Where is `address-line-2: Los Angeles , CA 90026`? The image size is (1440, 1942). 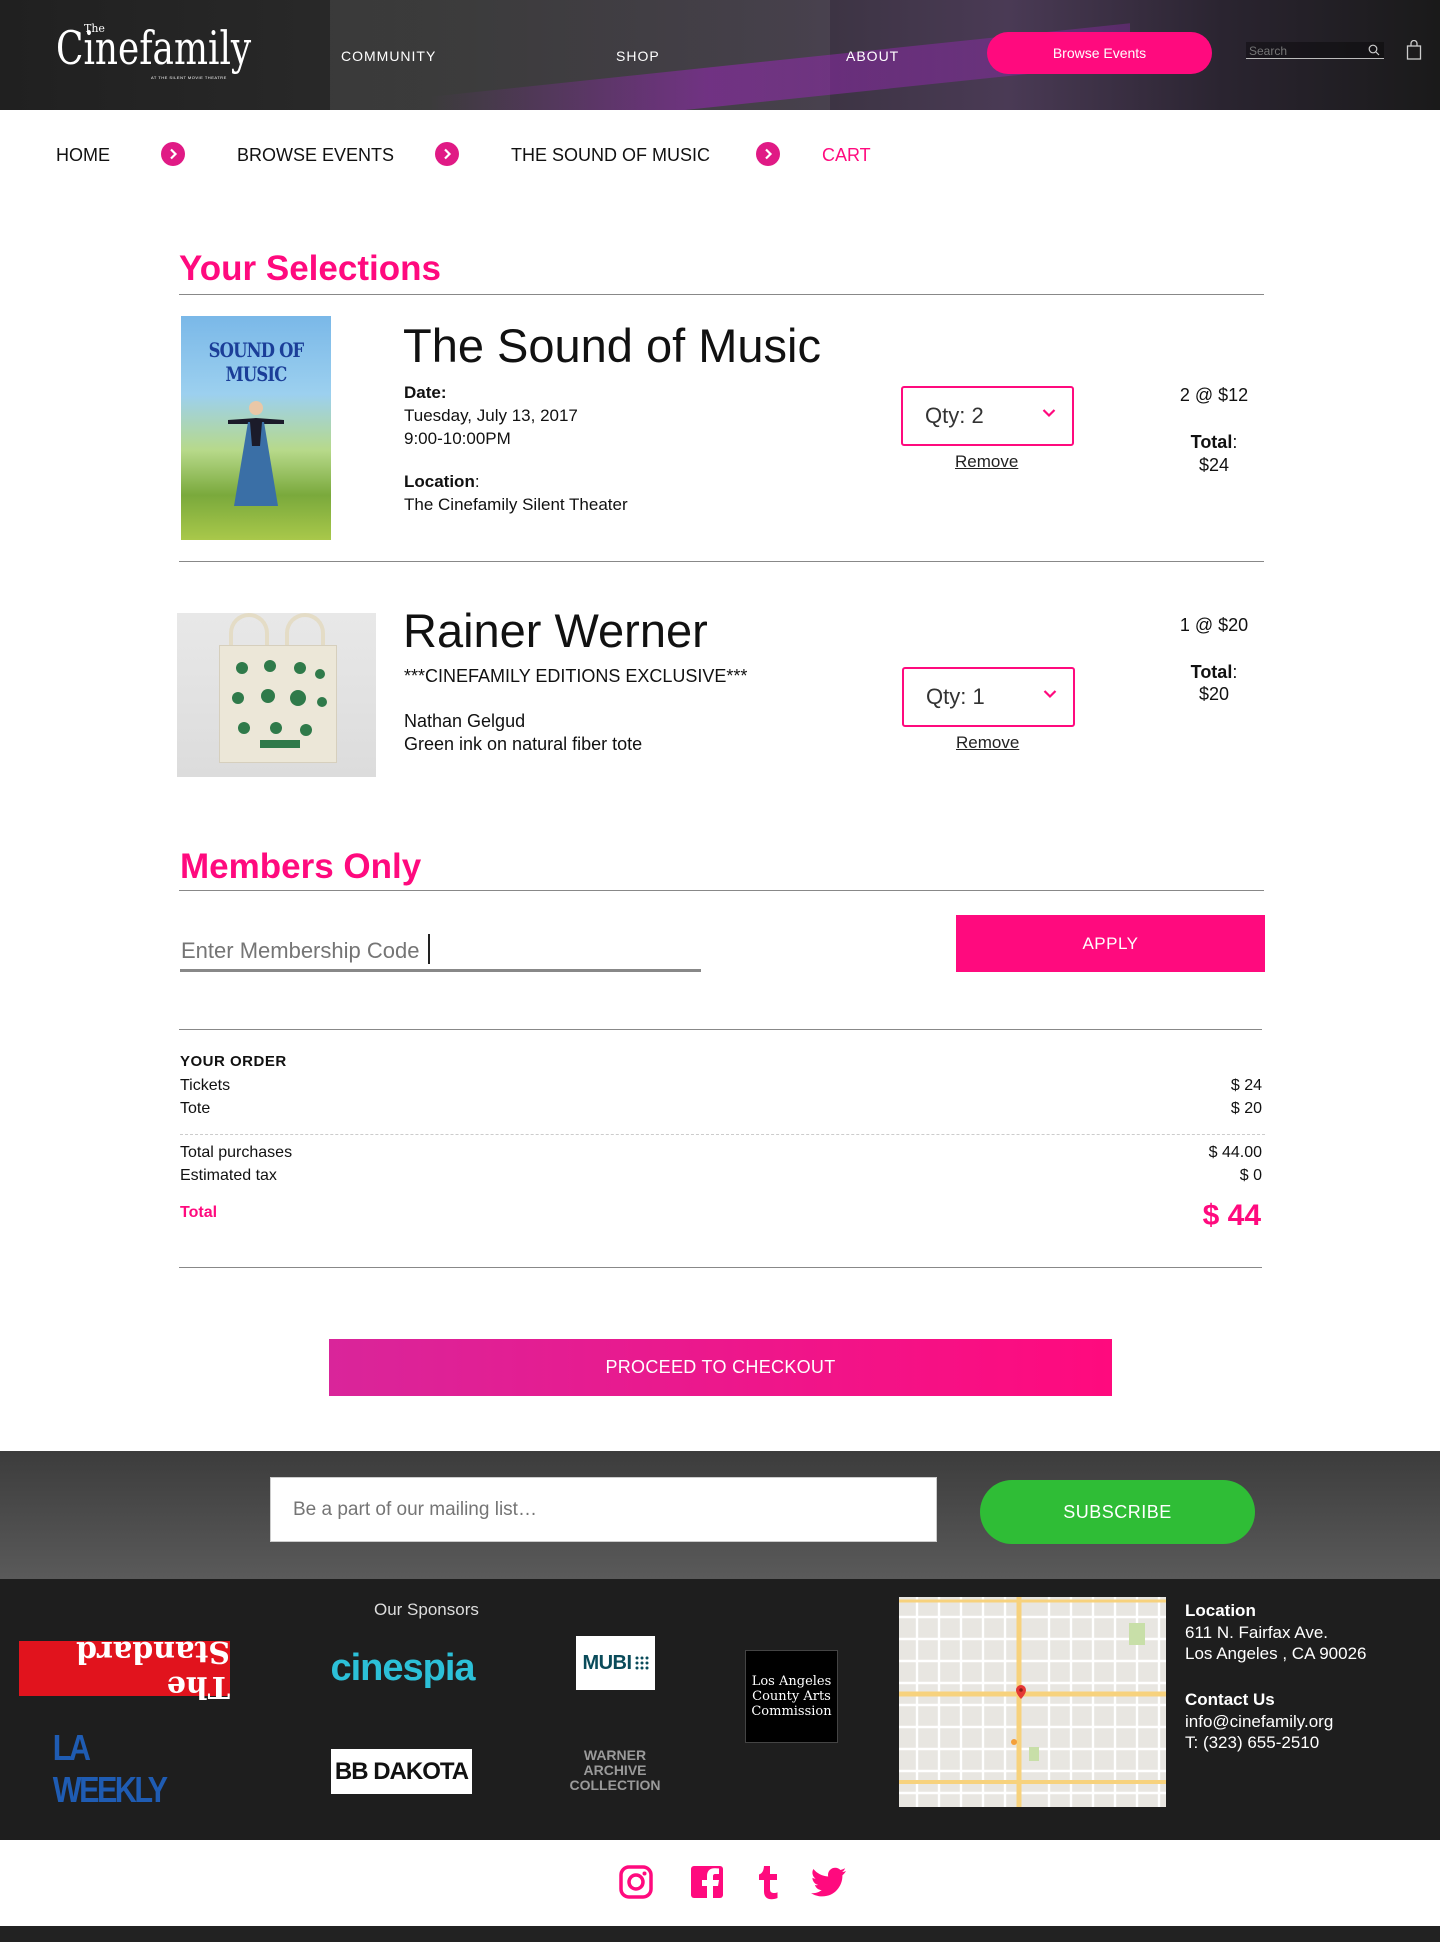
address-line-2: Los Angeles , CA 90026 is located at coordinates (1276, 1653).